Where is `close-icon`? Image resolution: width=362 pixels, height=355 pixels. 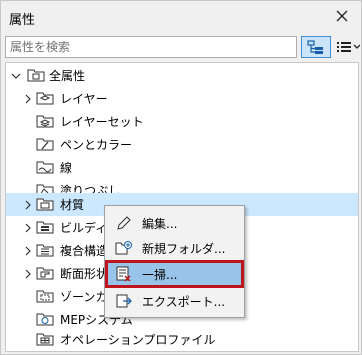 close-icon is located at coordinates (342, 16).